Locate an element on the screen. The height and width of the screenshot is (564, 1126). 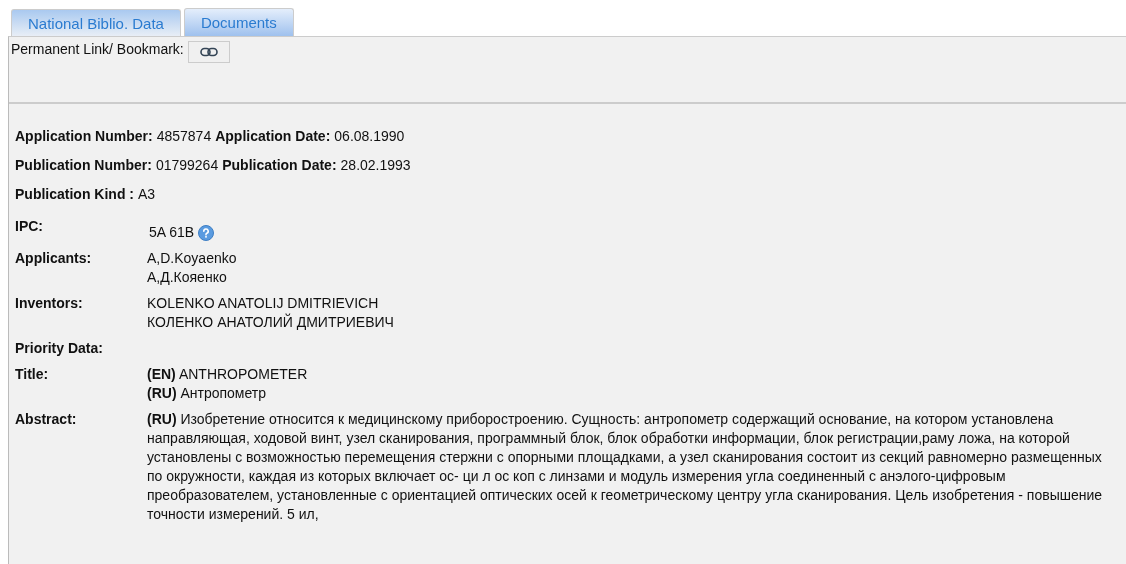
field-label: Applicants: is located at coordinates (54, 258).